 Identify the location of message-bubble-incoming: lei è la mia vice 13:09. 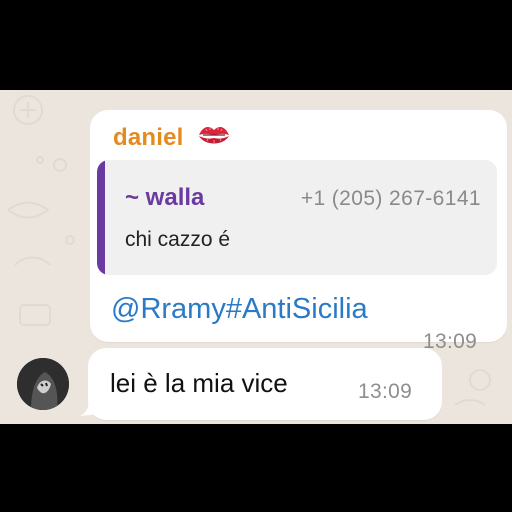
(265, 384).